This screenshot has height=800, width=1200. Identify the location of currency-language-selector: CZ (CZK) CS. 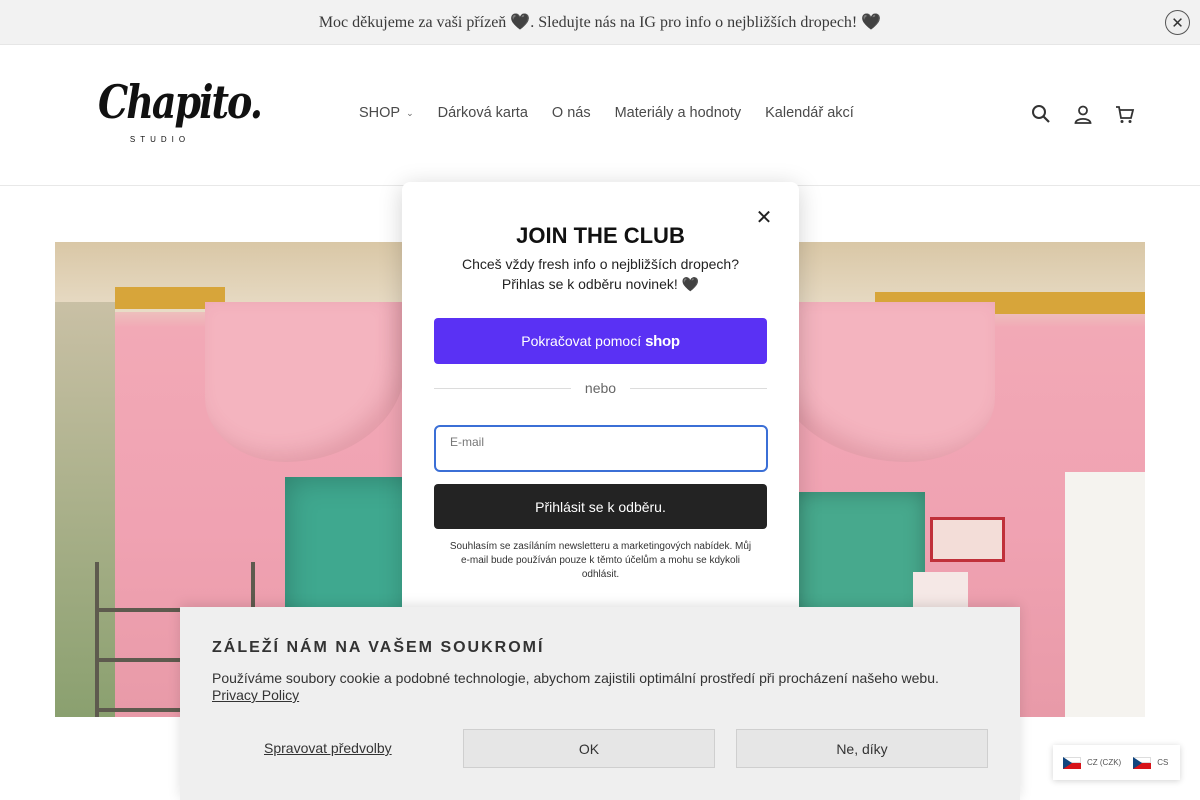
(1116, 762).